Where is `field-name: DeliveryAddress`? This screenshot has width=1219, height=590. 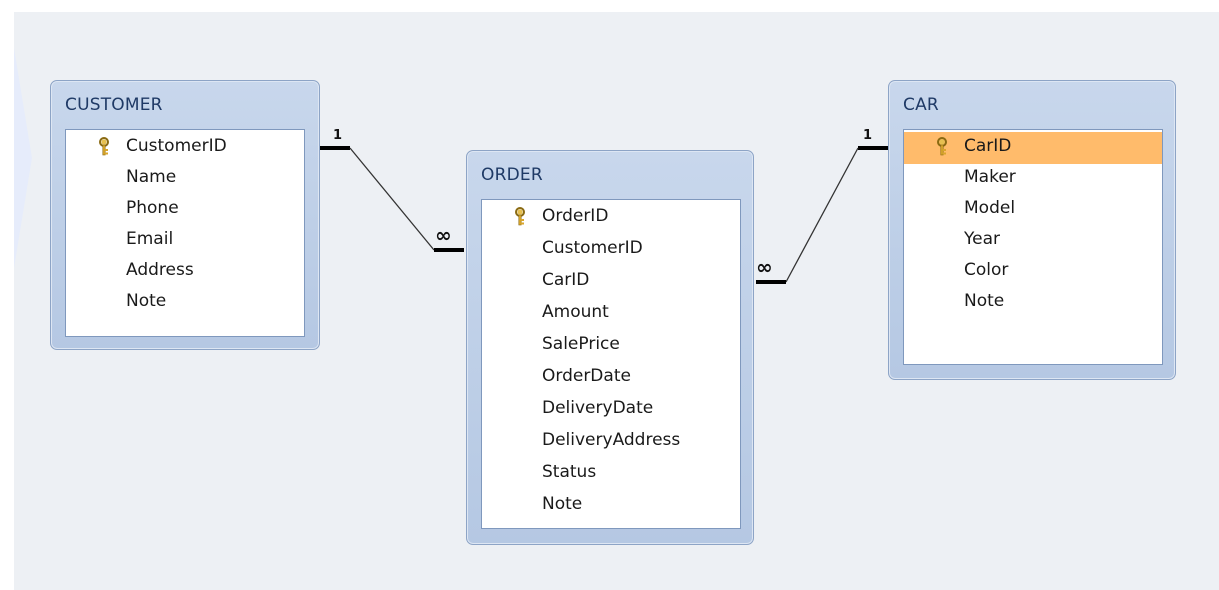
field-name: DeliveryAddress is located at coordinates (611, 440).